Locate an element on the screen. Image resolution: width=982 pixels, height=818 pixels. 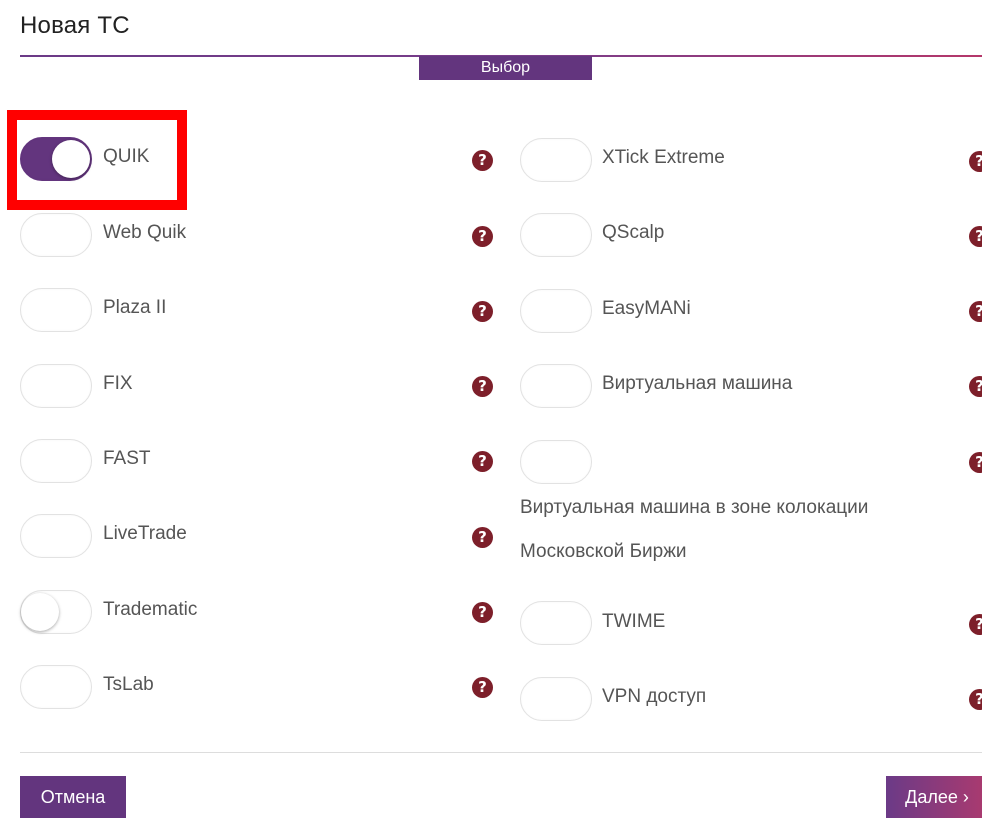
option-label-xtick-extreme: XTick Extreme is located at coordinates (663, 157).